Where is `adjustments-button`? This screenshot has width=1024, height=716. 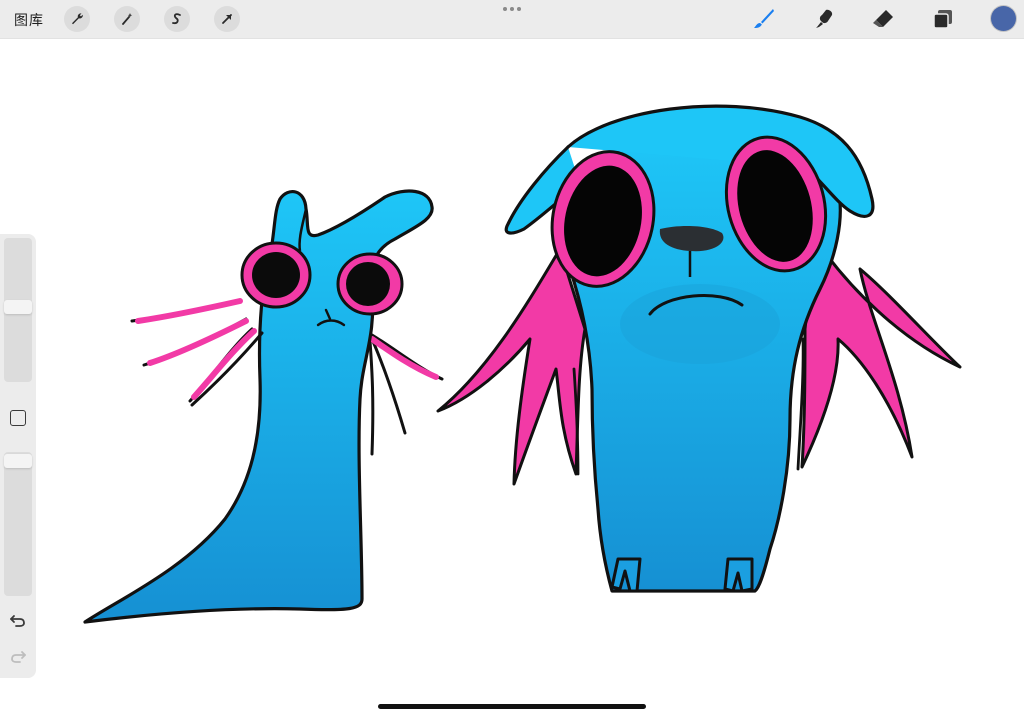
adjustments-button is located at coordinates (127, 19).